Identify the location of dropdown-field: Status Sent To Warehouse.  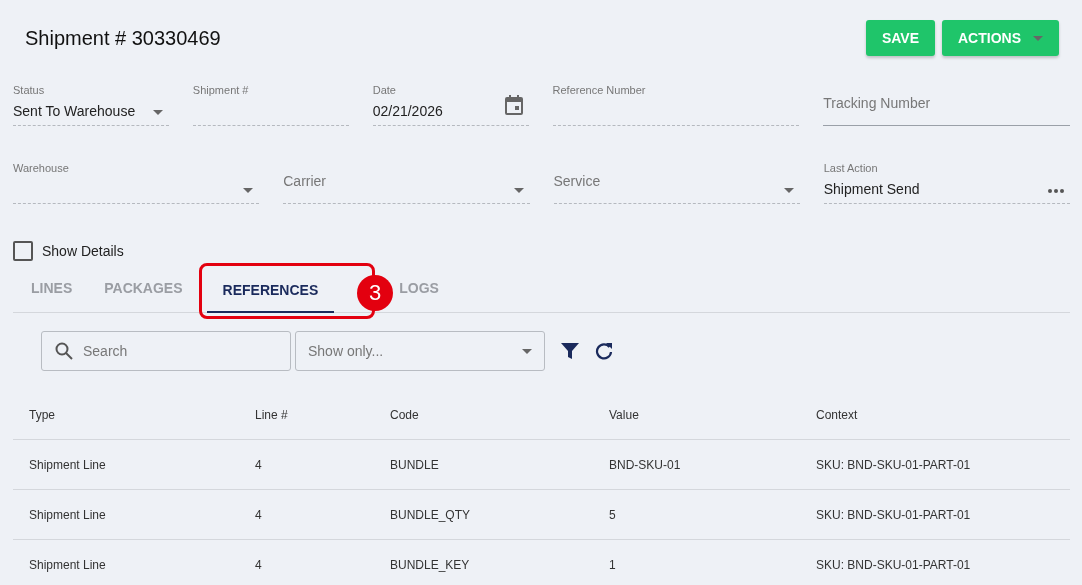
(91, 104).